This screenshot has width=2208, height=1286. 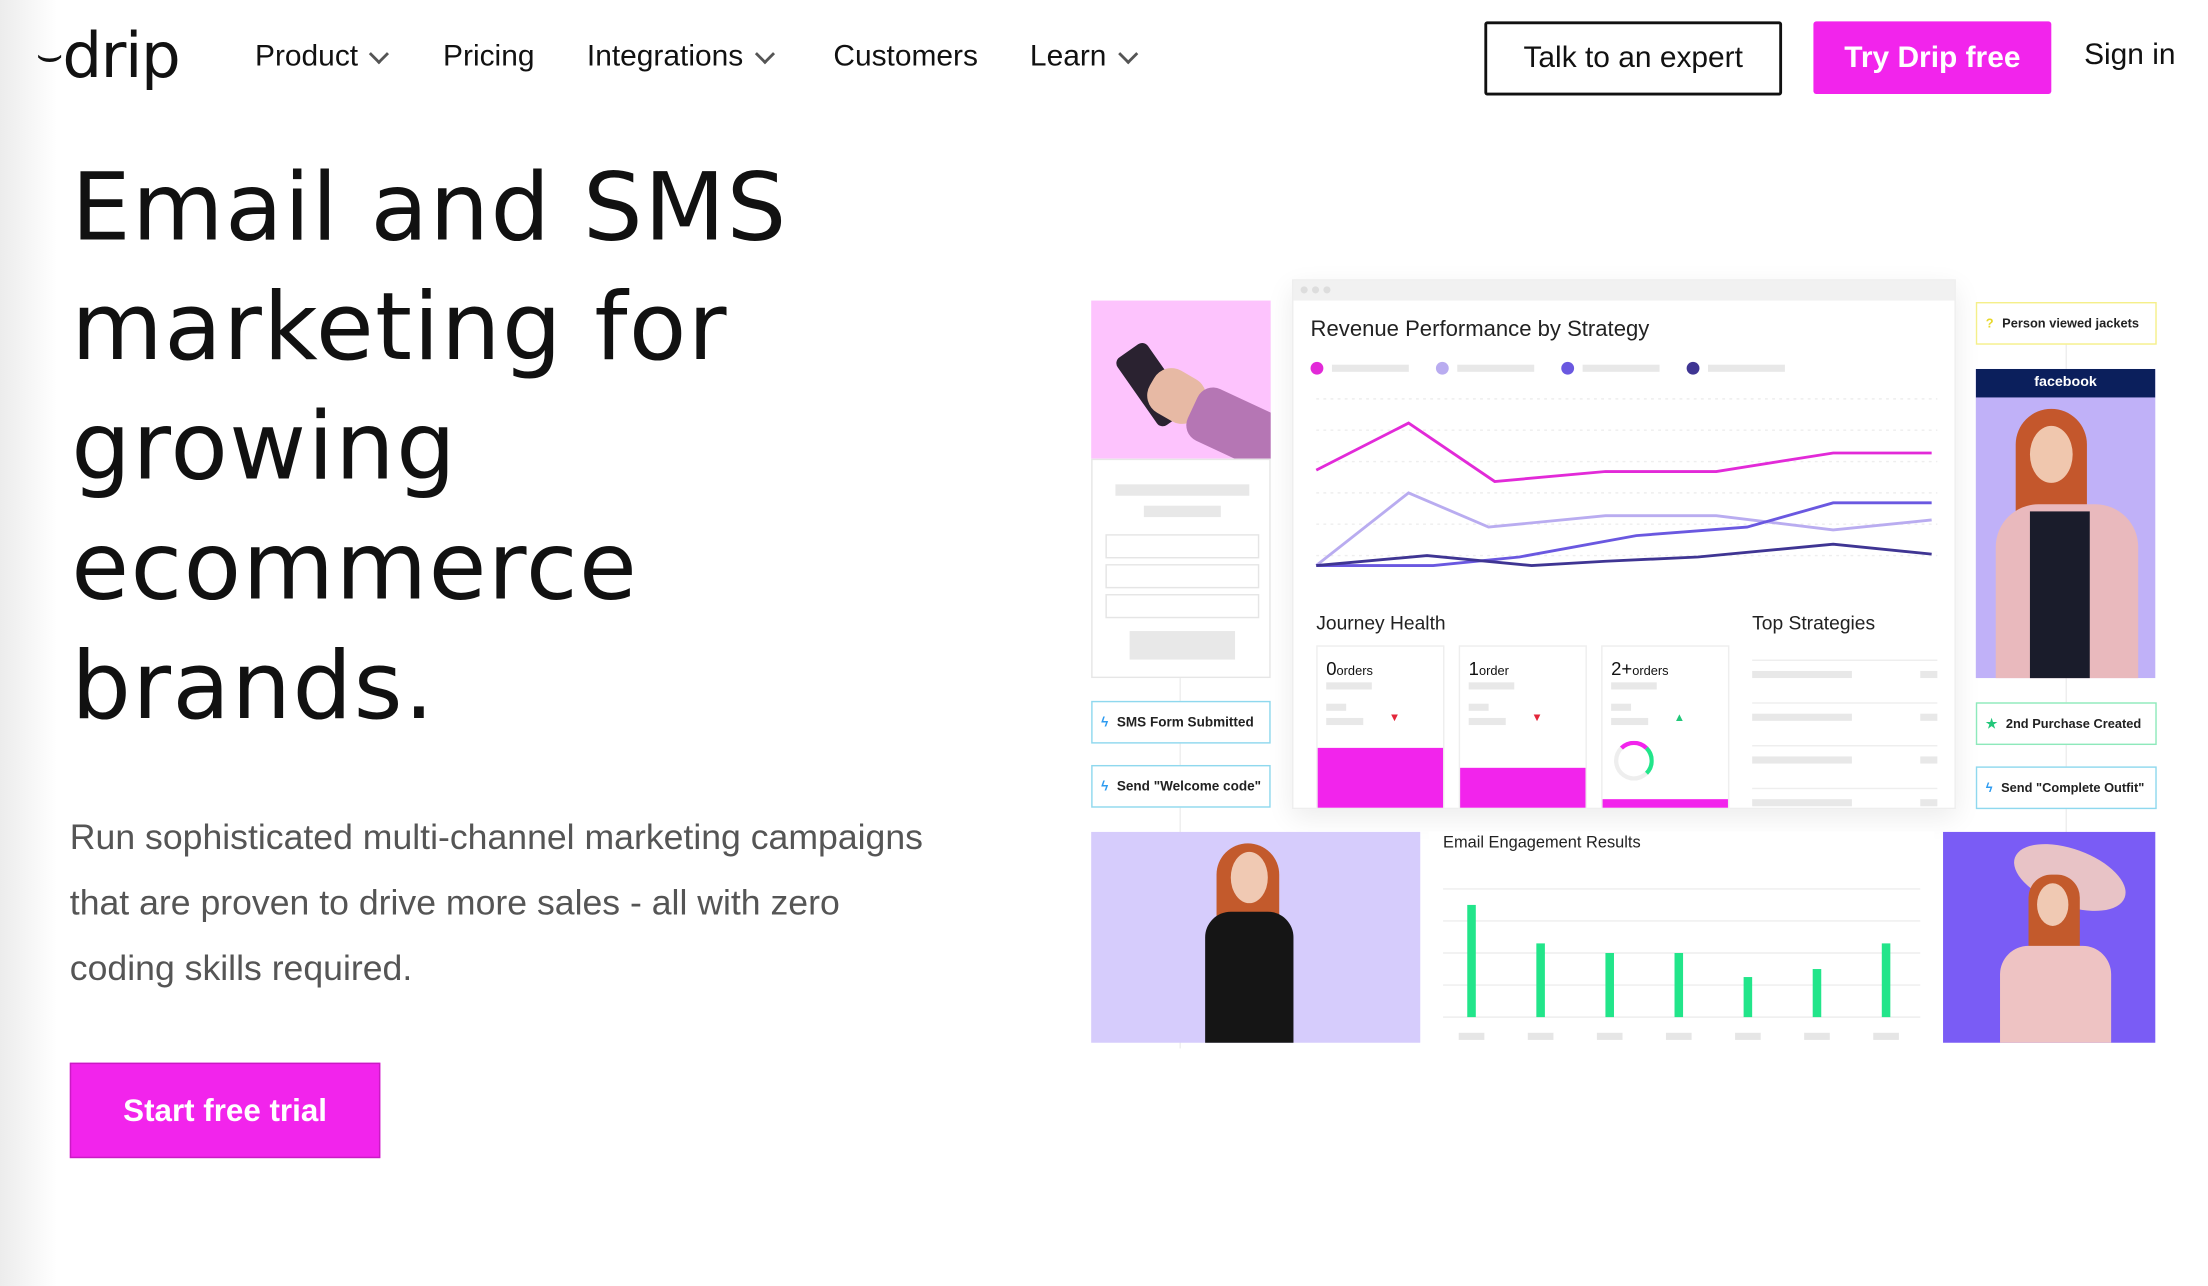 I want to click on pill-label: SMS Form Submitted, so click(x=1185, y=722).